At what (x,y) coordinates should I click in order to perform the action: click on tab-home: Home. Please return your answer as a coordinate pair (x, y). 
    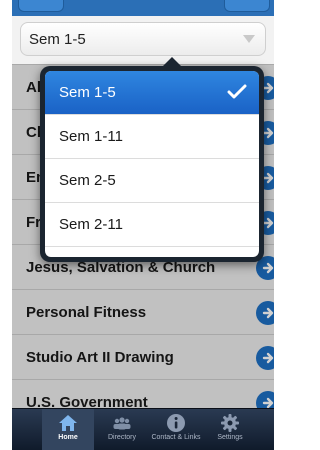
    Looking at the image, I should click on (68, 429).